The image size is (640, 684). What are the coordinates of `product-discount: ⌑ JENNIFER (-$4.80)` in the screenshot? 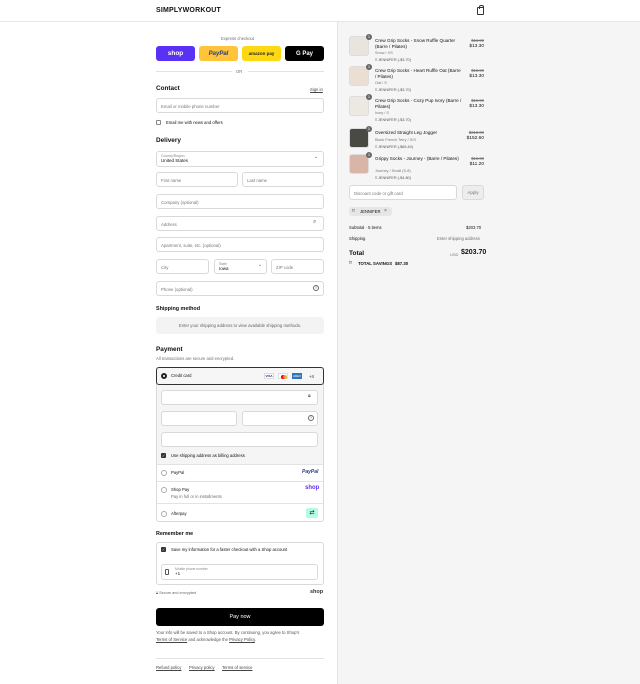 It's located at (393, 178).